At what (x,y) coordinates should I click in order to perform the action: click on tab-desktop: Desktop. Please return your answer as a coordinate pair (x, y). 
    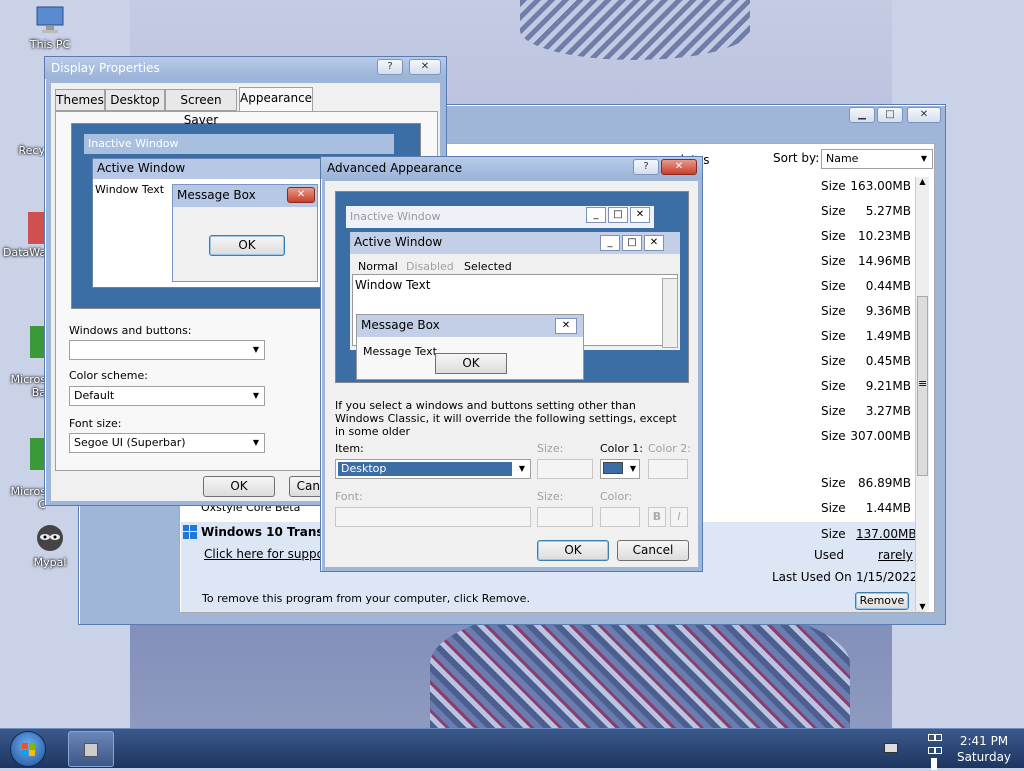
    Looking at the image, I should click on (135, 100).